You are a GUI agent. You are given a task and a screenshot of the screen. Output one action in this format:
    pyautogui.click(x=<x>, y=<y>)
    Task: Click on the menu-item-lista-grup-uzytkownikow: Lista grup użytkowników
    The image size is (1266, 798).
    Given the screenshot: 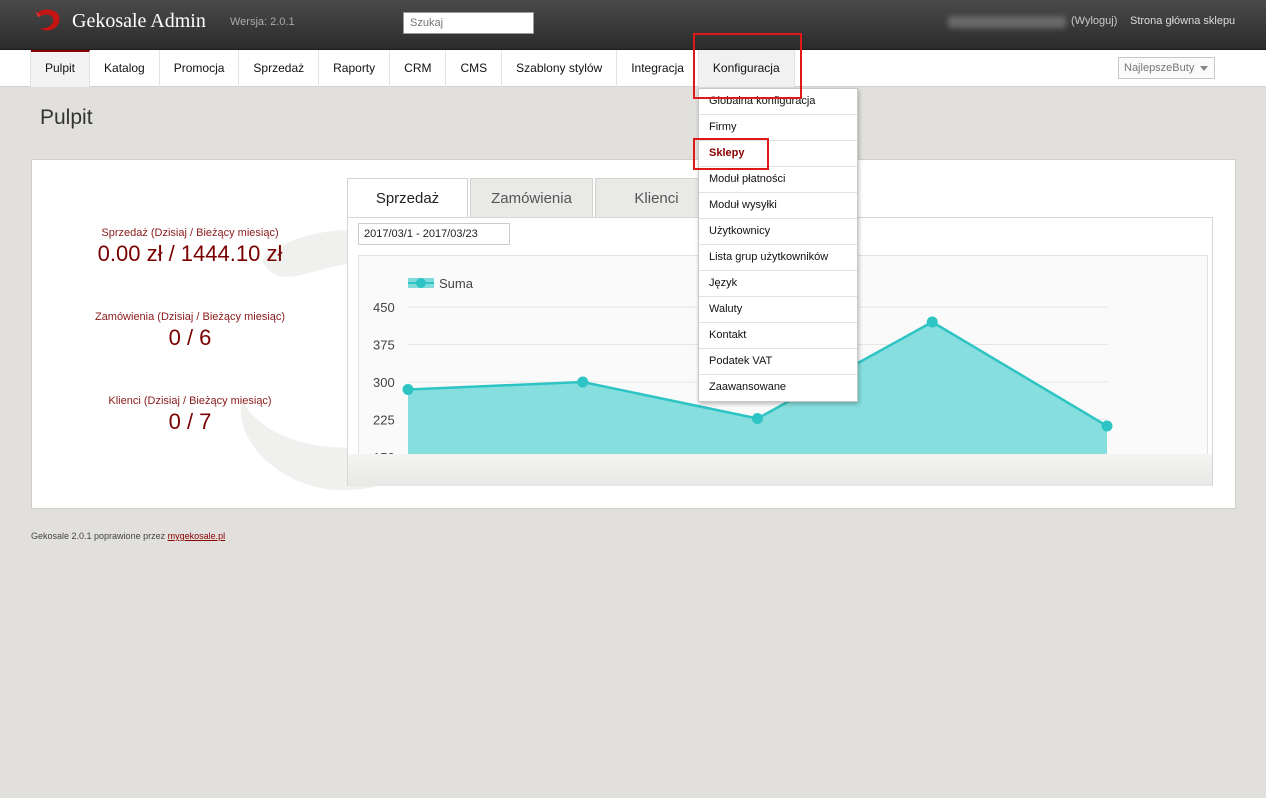 What is the action you would take?
    pyautogui.click(x=778, y=258)
    